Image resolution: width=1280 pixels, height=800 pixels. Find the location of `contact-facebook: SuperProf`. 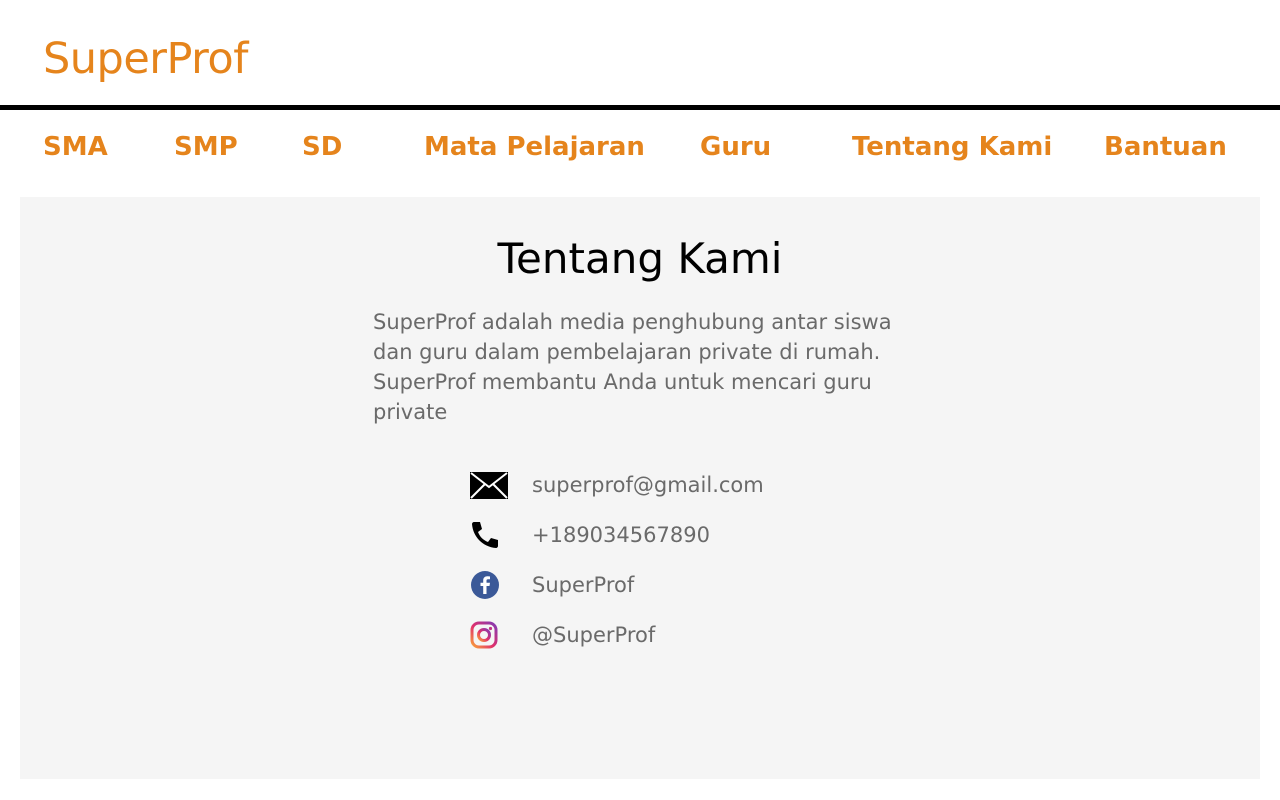

contact-facebook: SuperProf is located at coordinates (552, 585).